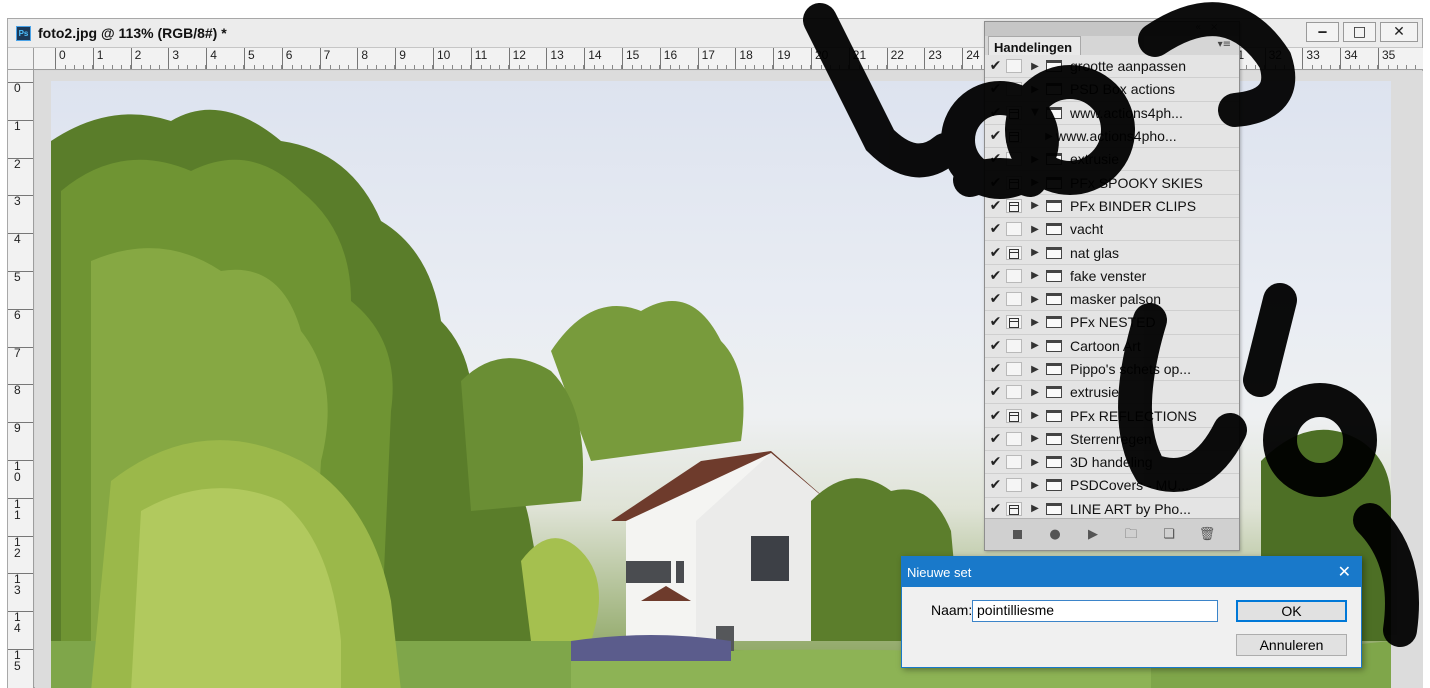 This screenshot has width=1430, height=688. Describe the element at coordinates (1399, 32) in the screenshot. I see `close-button: ✕` at that location.